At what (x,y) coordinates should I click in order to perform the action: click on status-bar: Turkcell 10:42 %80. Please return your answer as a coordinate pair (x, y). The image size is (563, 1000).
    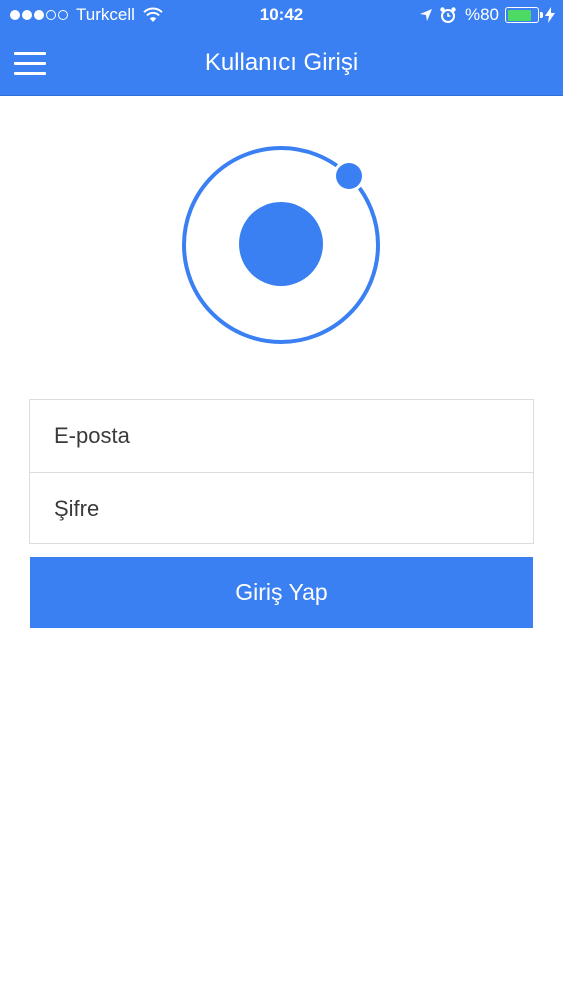
    Looking at the image, I should click on (281, 16).